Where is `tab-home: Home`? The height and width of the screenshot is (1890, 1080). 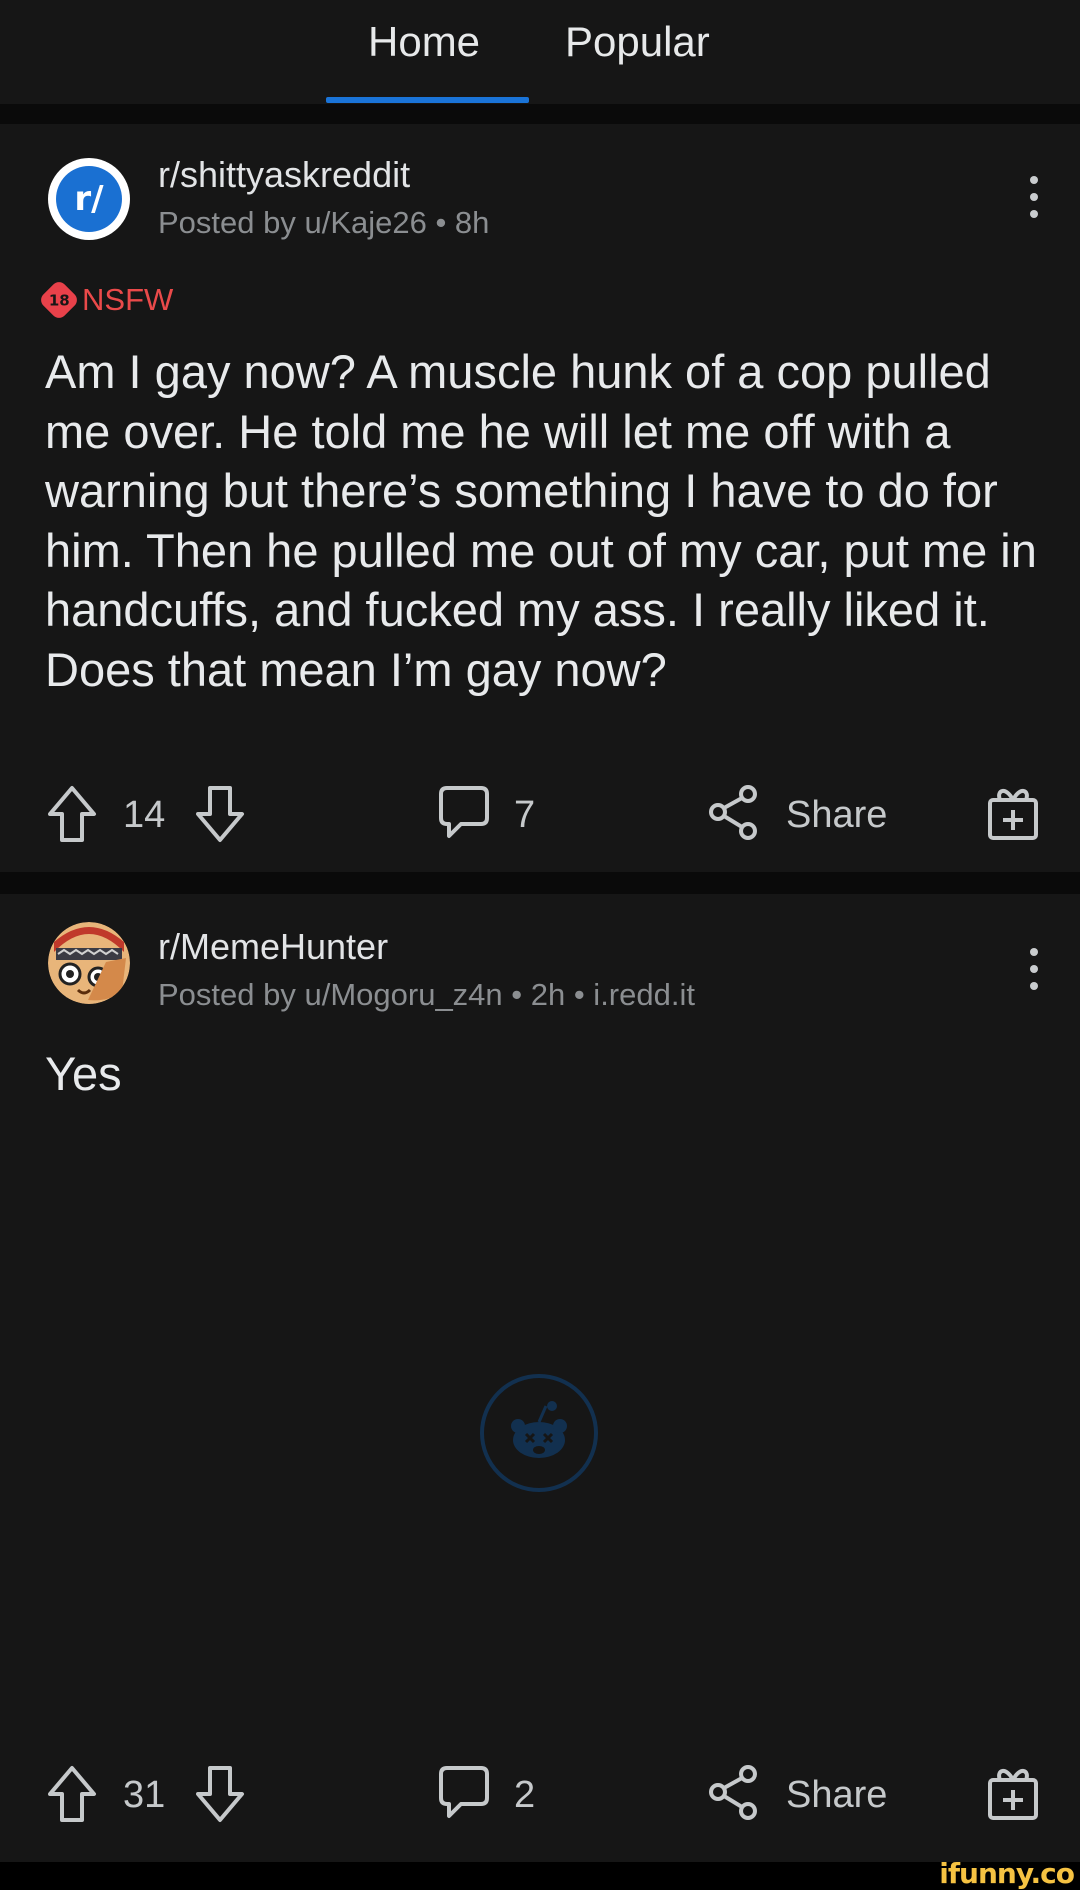
tab-home: Home is located at coordinates (424, 42).